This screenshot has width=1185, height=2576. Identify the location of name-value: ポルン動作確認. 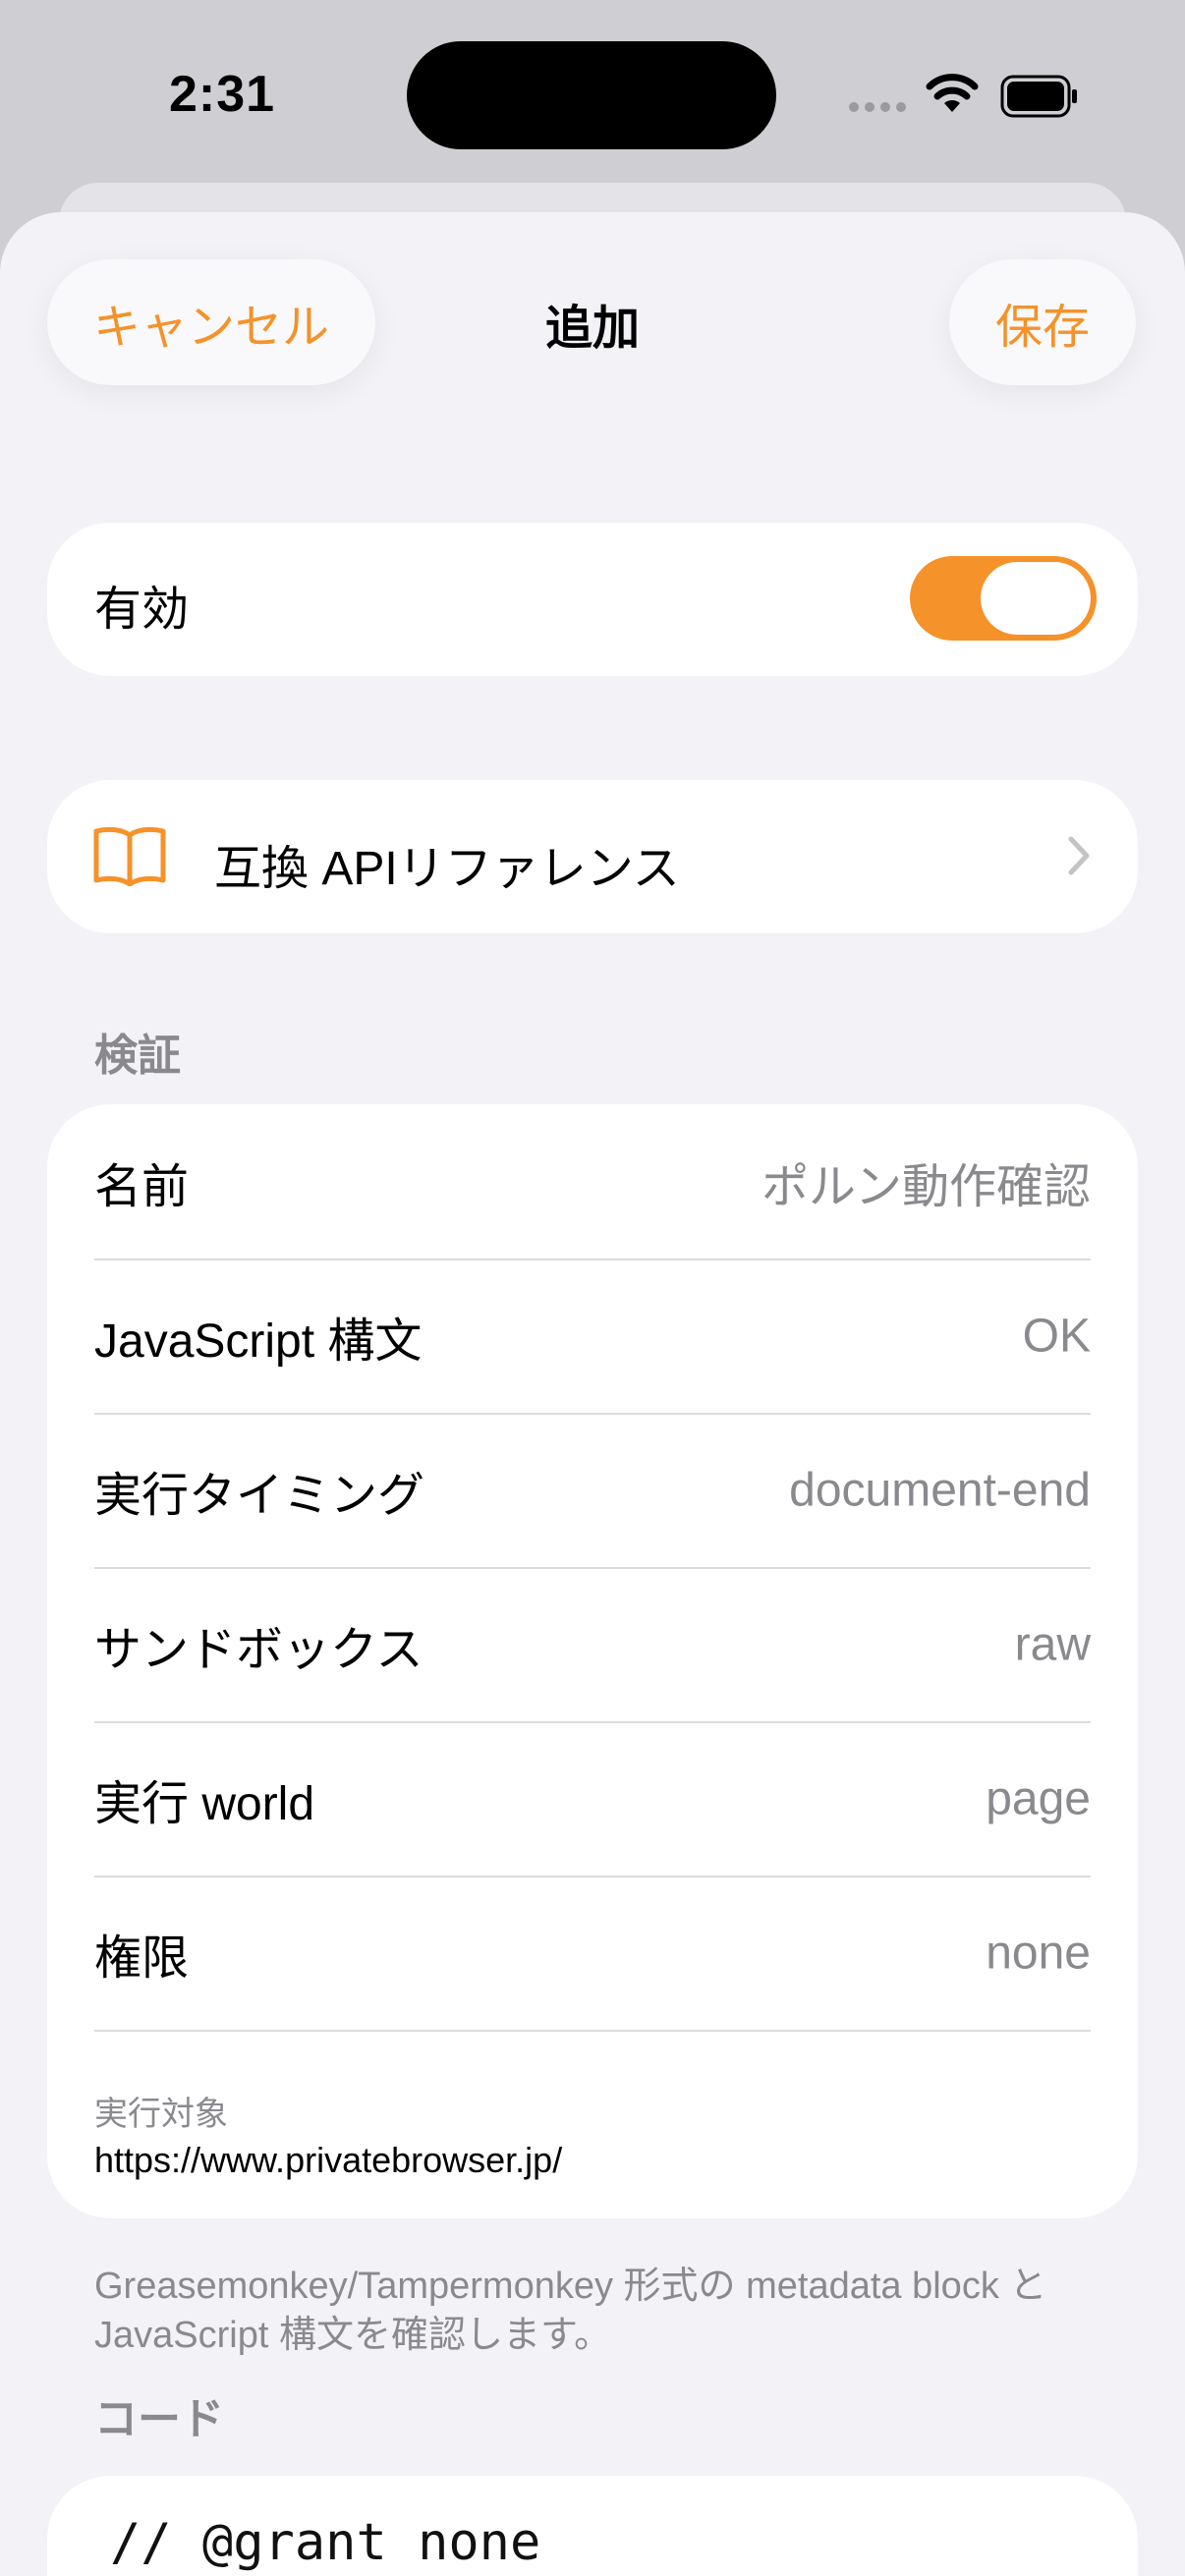
(926, 1186).